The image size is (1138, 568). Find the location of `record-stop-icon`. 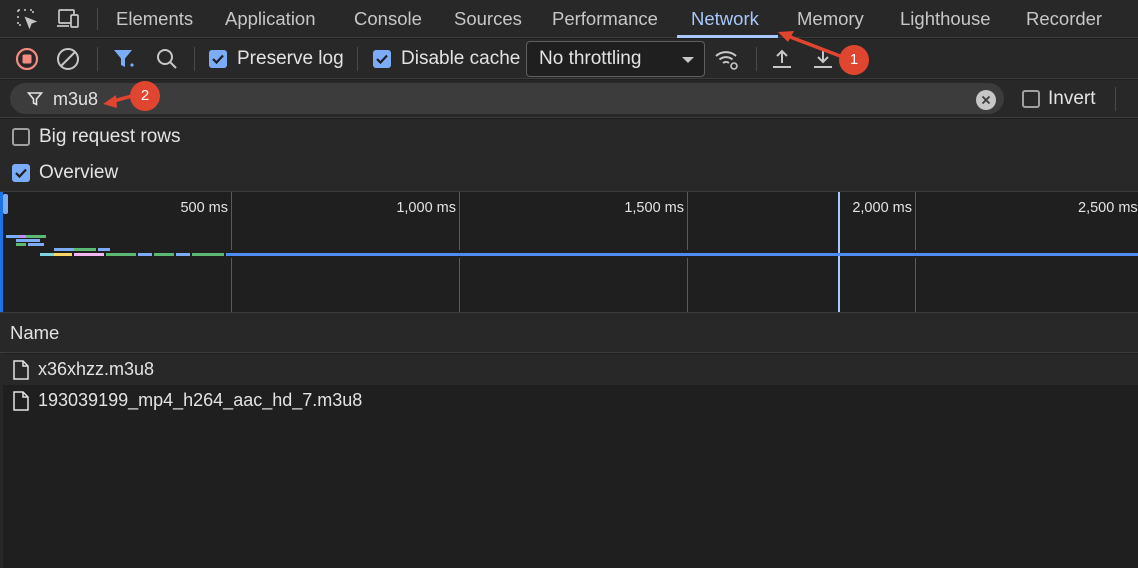

record-stop-icon is located at coordinates (27, 59).